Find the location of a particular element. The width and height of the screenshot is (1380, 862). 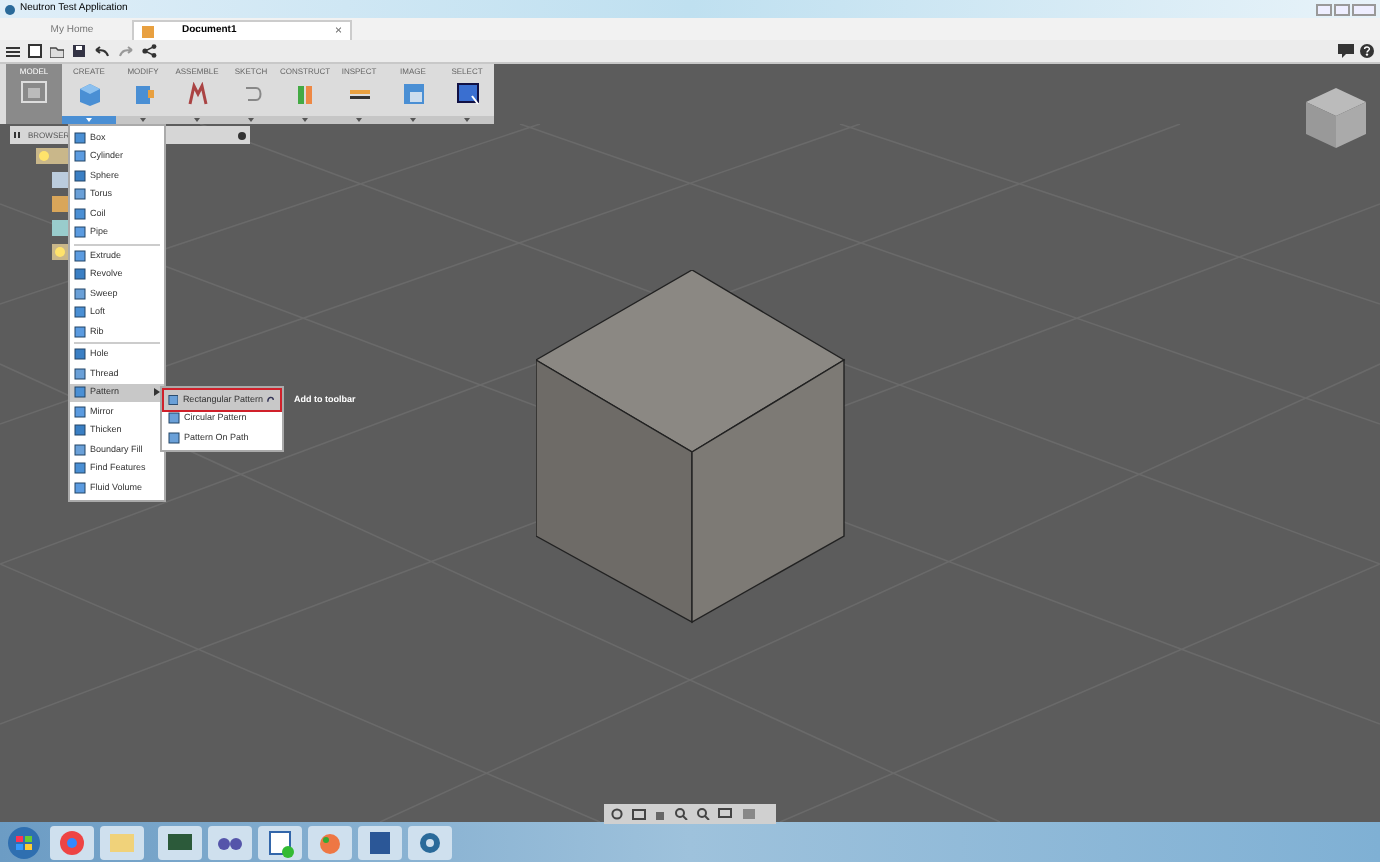

camera-icon is located at coordinates (639, 814).